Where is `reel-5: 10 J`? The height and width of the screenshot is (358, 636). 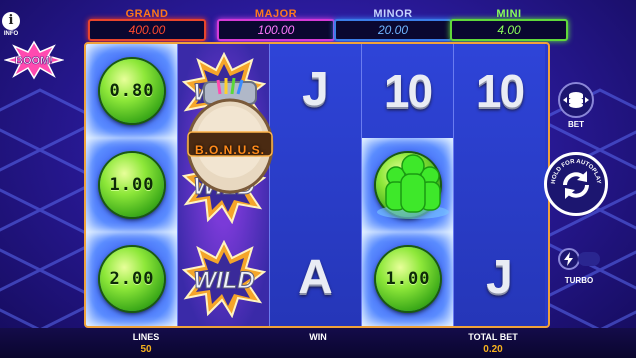 reel-5: 10 J is located at coordinates (499, 185).